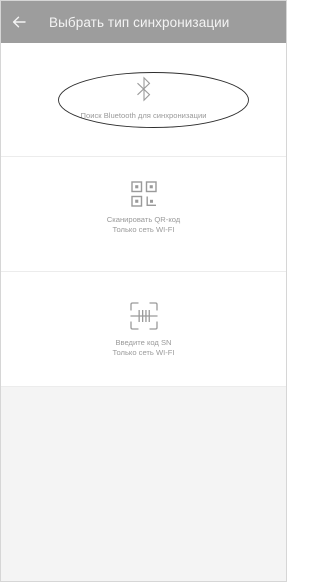  I want to click on back-button, so click(19, 22).